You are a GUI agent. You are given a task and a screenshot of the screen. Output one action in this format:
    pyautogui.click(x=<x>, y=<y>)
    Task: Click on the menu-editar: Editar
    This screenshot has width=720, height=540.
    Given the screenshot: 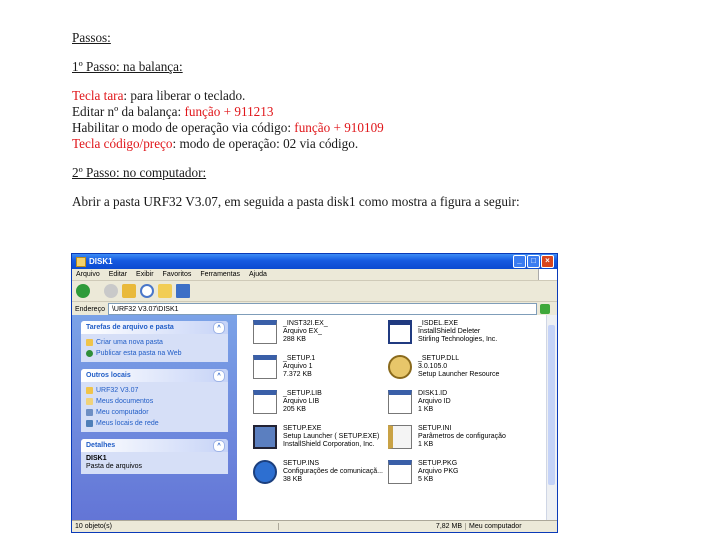 What is the action you would take?
    pyautogui.click(x=118, y=274)
    